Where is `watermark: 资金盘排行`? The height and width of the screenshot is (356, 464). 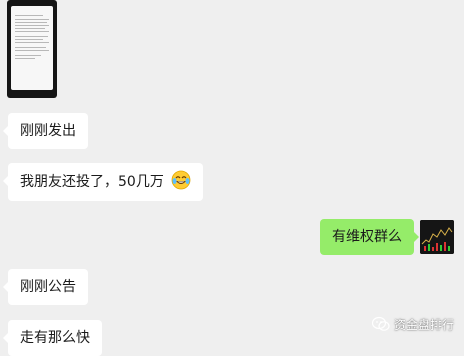 watermark: 资金盘排行 is located at coordinates (413, 324).